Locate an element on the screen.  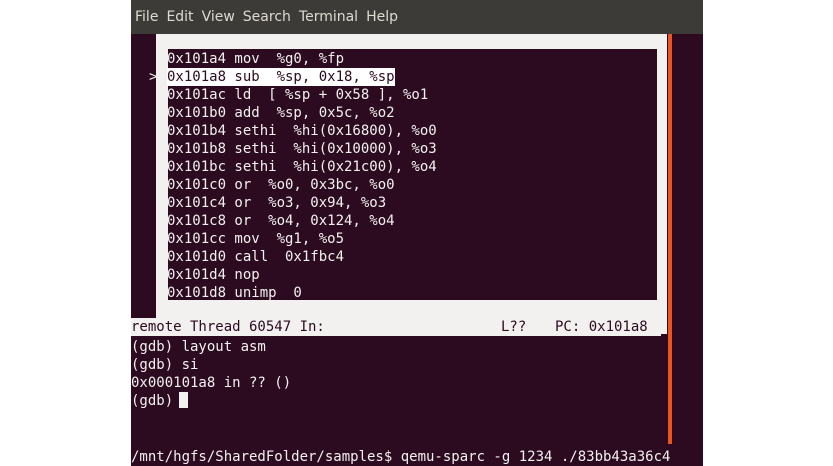
console-line-3: 0x000101a8 in ?? () is located at coordinates (211, 383).